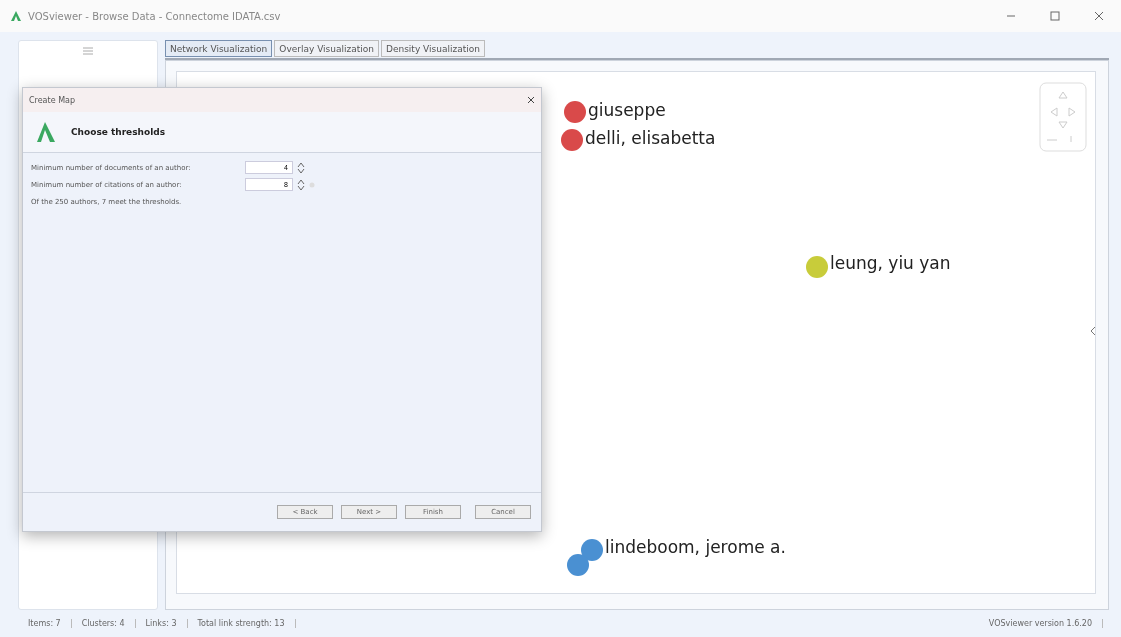 The height and width of the screenshot is (637, 1121). Describe the element at coordinates (45, 623) in the screenshot. I see `status-item: Items: 7` at that location.